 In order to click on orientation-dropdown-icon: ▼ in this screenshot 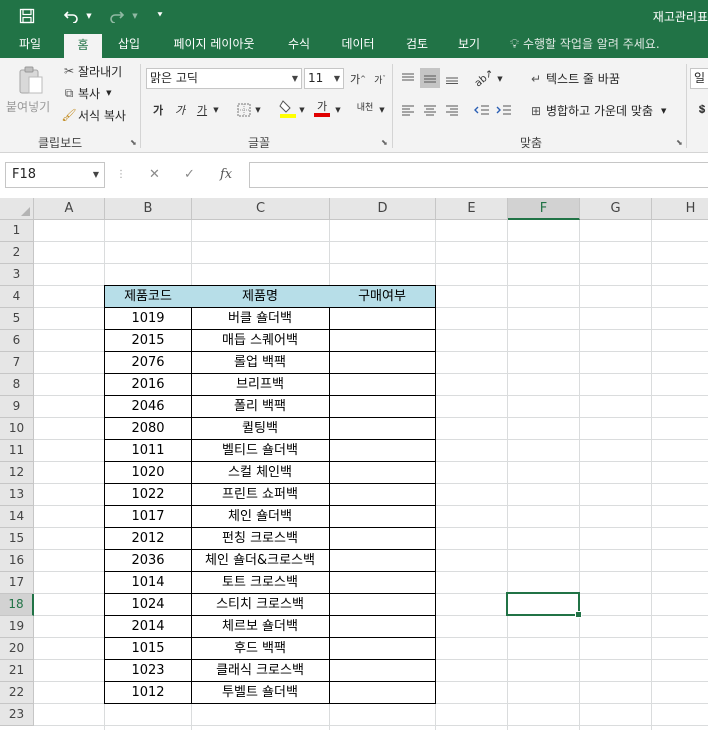, I will do `click(500, 79)`.